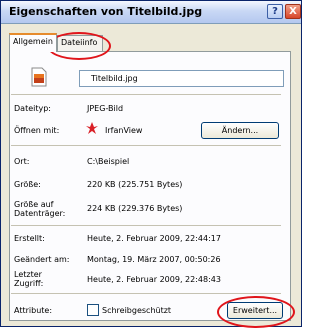  Describe the element at coordinates (135, 184) in the screenshot. I see `size-value: 220 KB (225.751 Bytes)` at that location.